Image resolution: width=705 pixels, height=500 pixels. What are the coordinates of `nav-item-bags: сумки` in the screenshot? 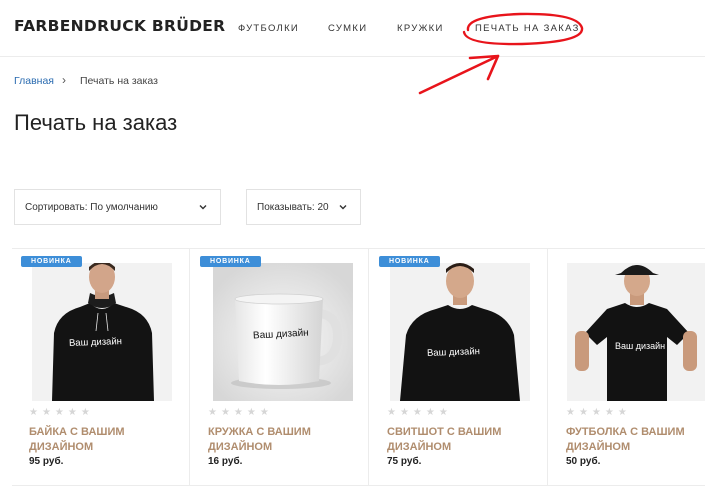 It's located at (347, 28).